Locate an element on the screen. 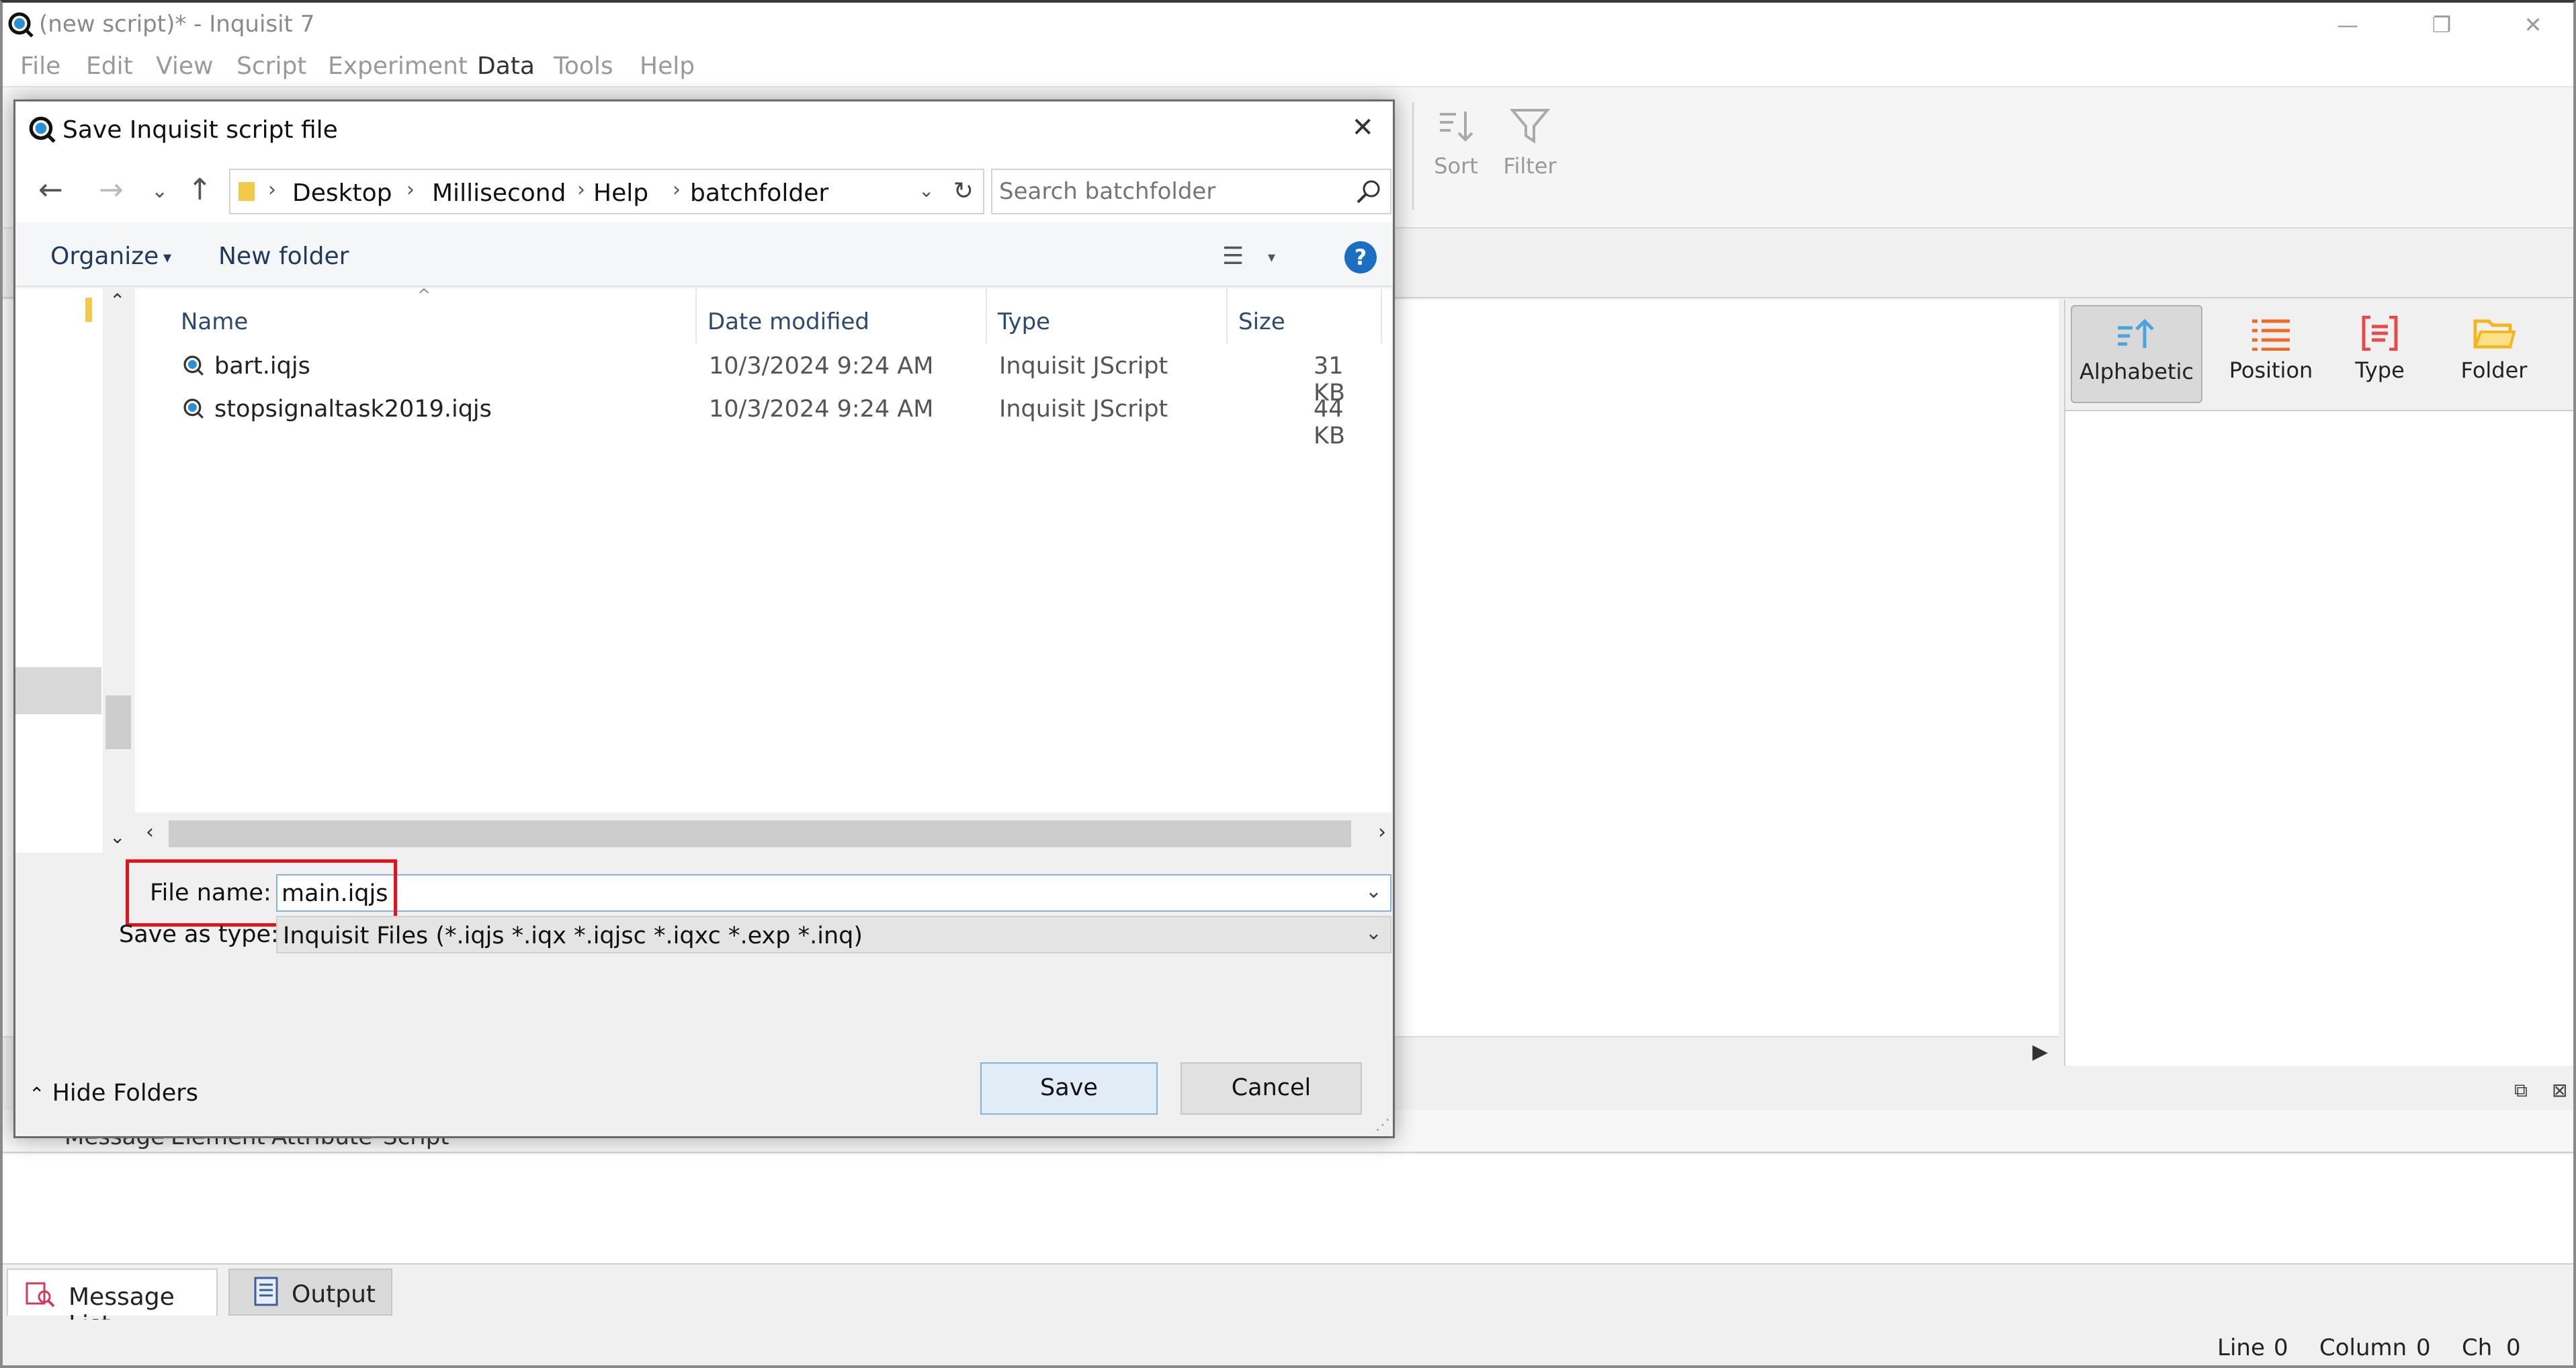  scroll-down-icon: ⌄ is located at coordinates (117, 837).